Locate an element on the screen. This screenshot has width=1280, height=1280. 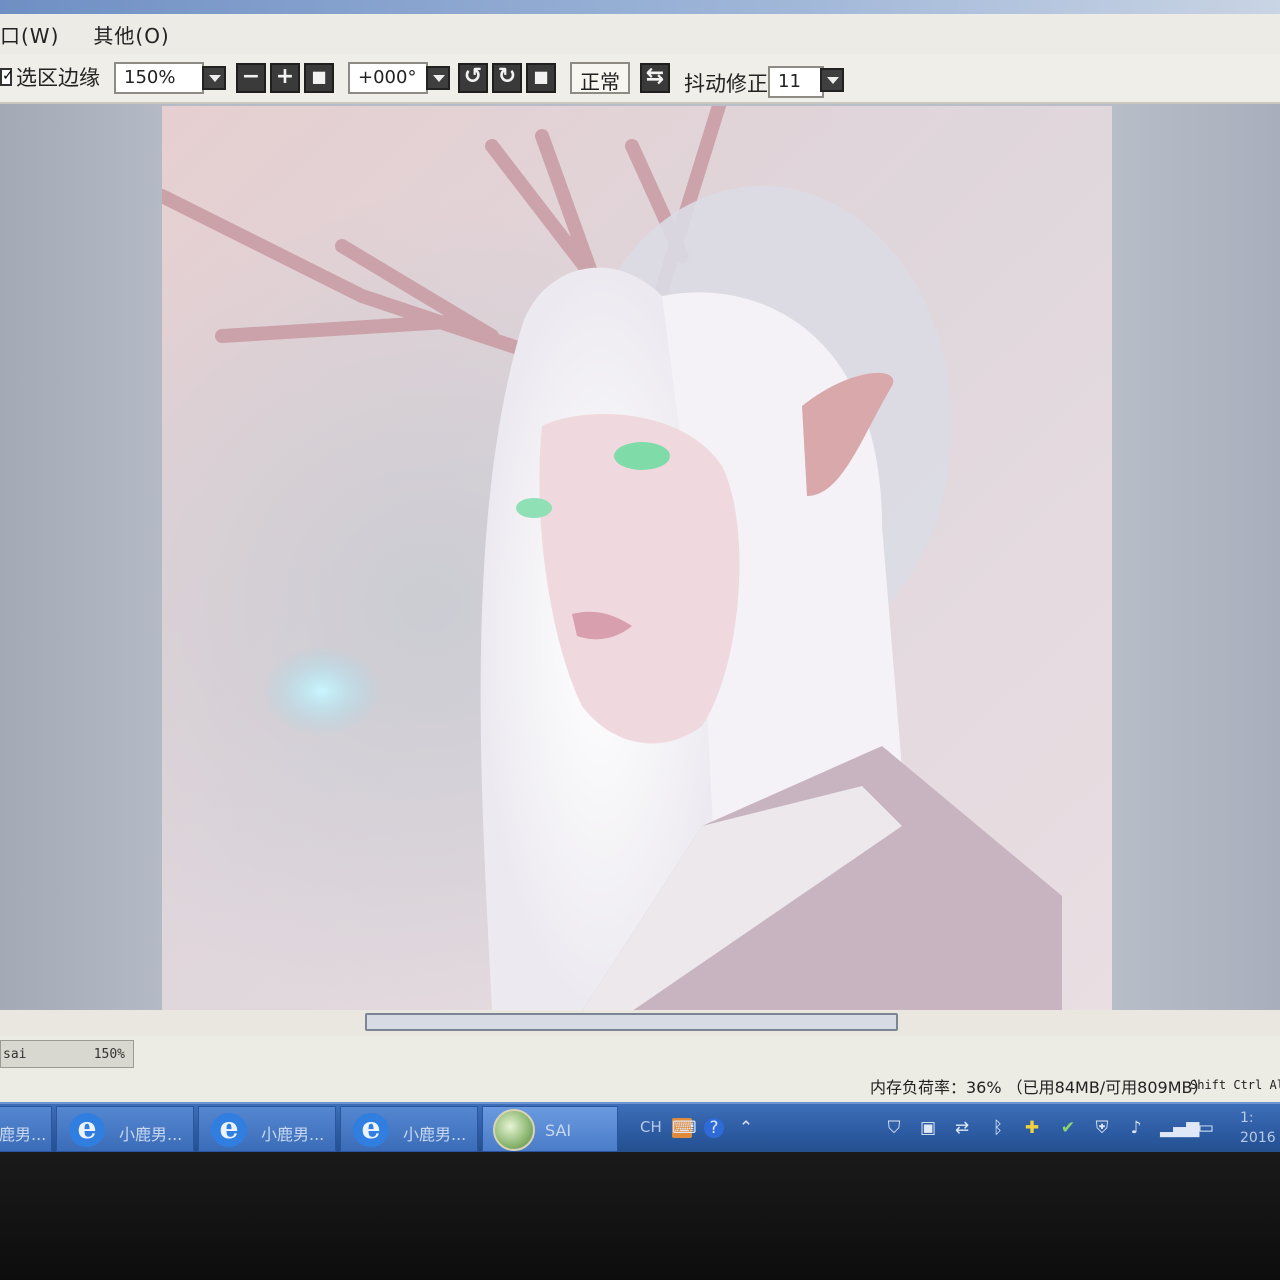
document-zoom: 150% is located at coordinates (109, 1054).